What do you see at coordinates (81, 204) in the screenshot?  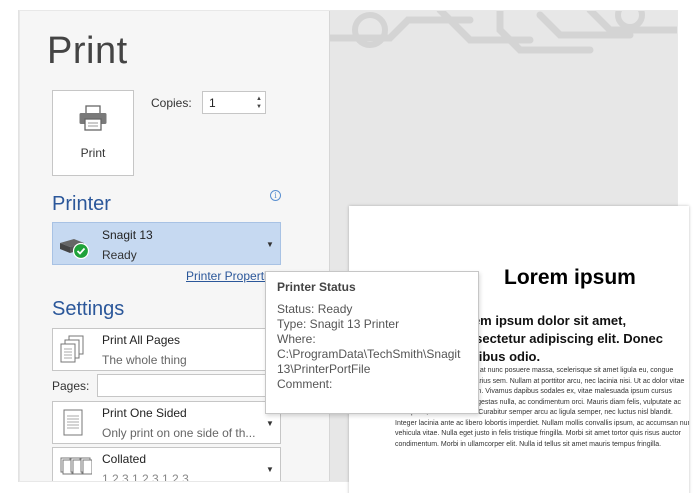 I see `printer-heading: Printer` at bounding box center [81, 204].